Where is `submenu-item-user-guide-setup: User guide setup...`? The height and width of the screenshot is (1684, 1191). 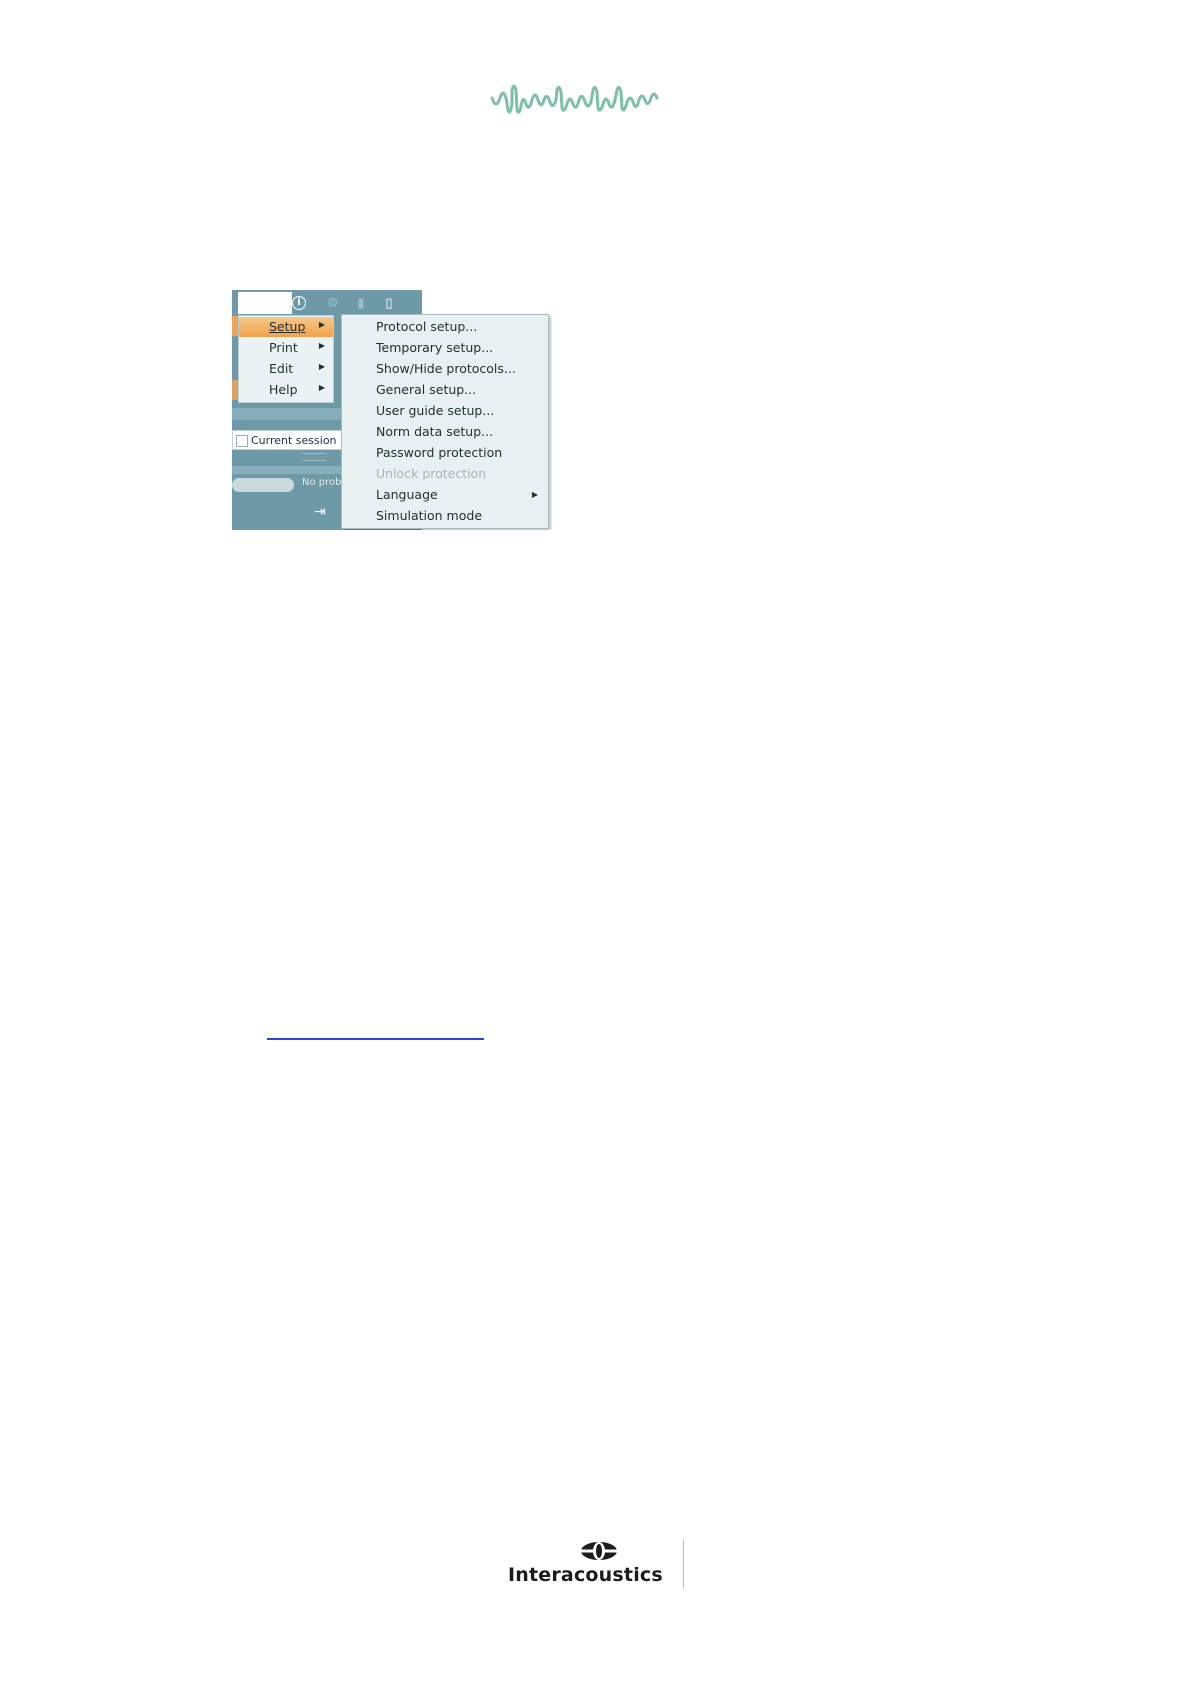
submenu-item-user-guide-setup: User guide setup... is located at coordinates (435, 410).